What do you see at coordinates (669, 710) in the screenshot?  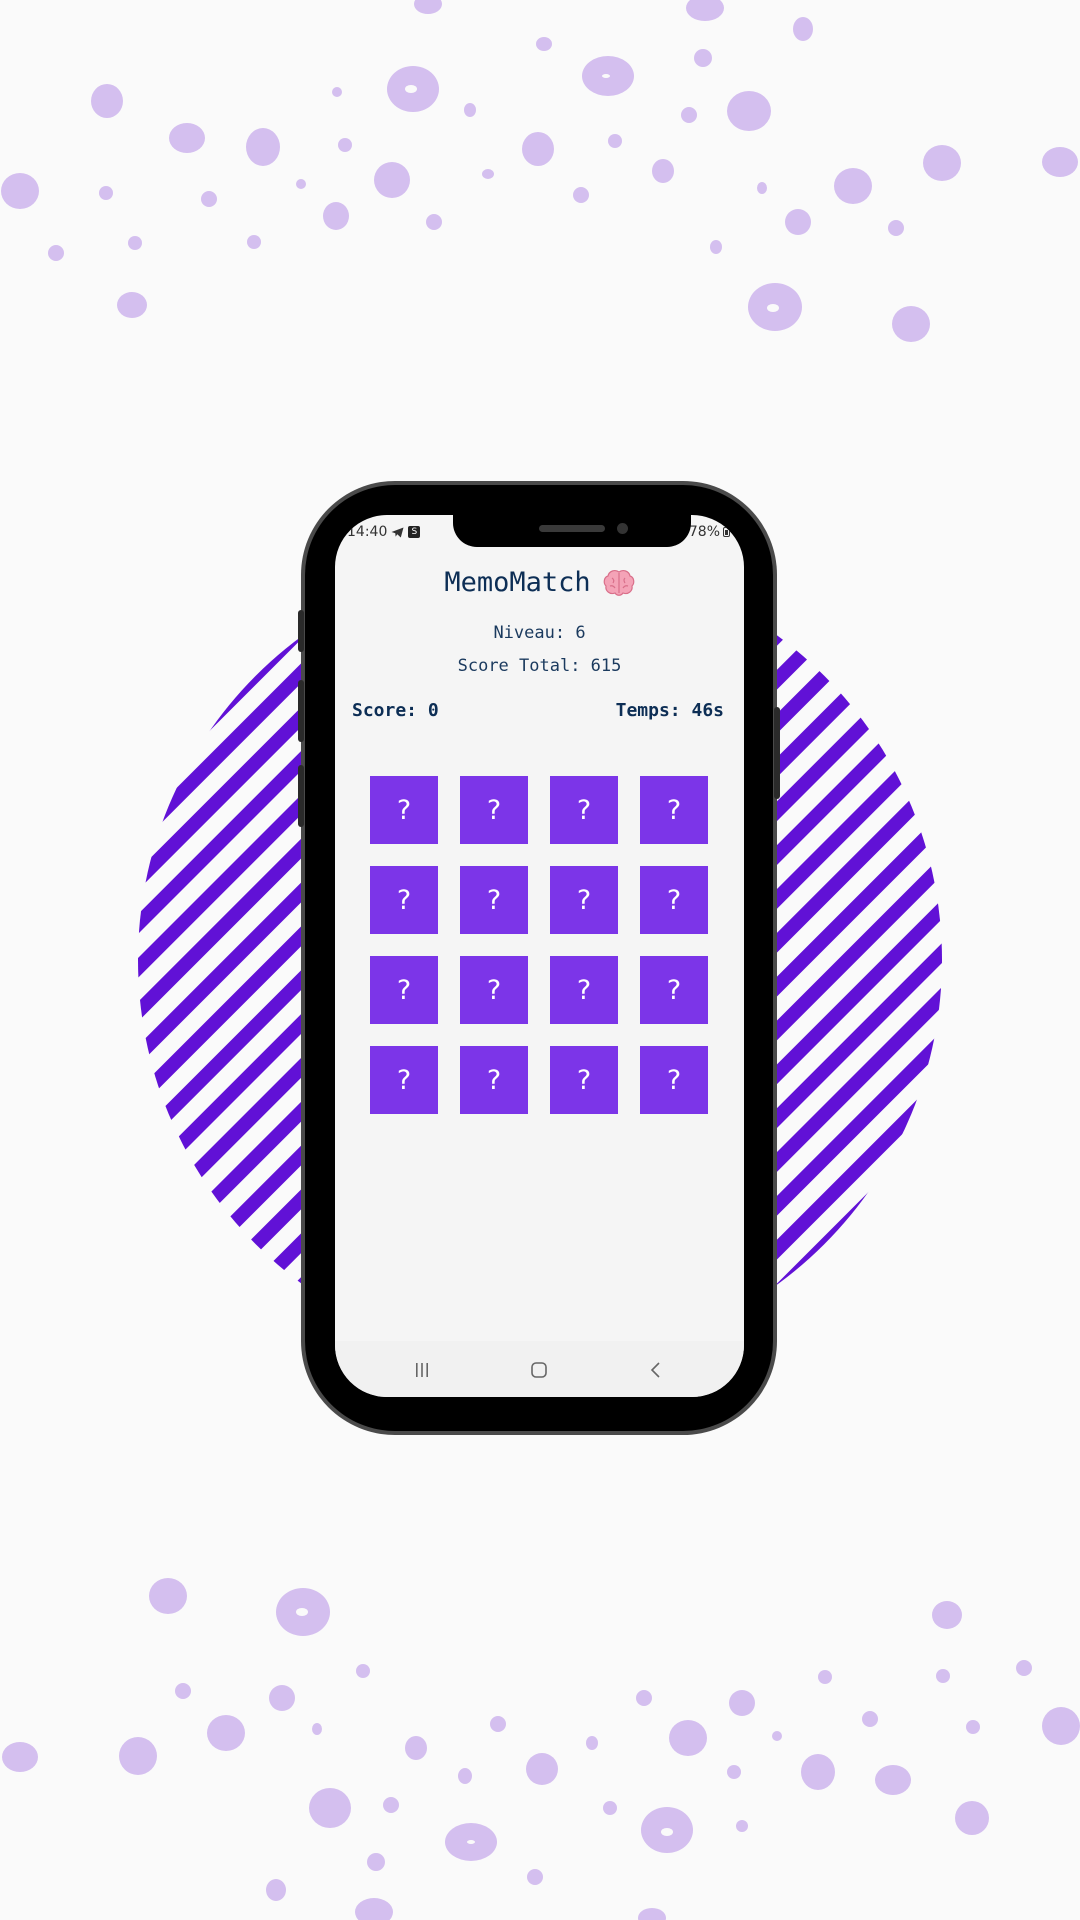 I see `timer-label: Temps: 46s` at bounding box center [669, 710].